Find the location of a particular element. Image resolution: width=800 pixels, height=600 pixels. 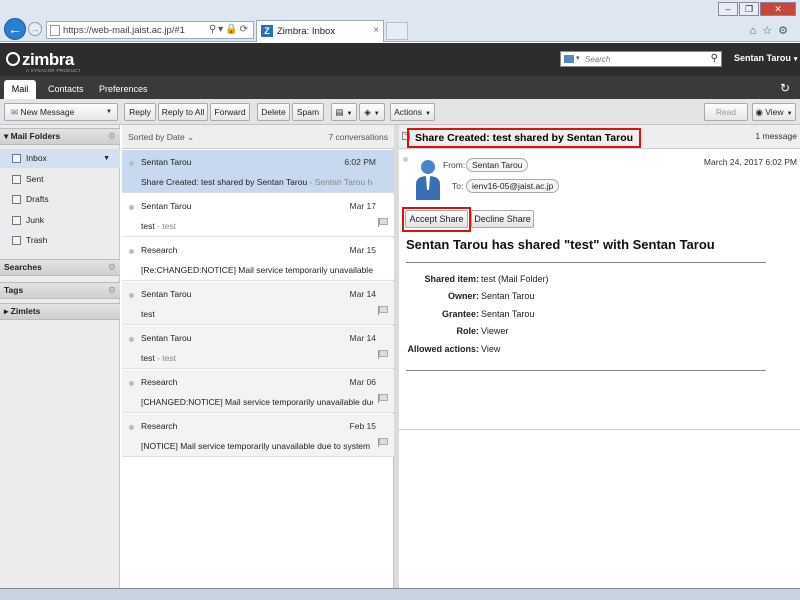

mail-folders-header: ▾ Mail Folders ⚙ is located at coordinates (60, 136).